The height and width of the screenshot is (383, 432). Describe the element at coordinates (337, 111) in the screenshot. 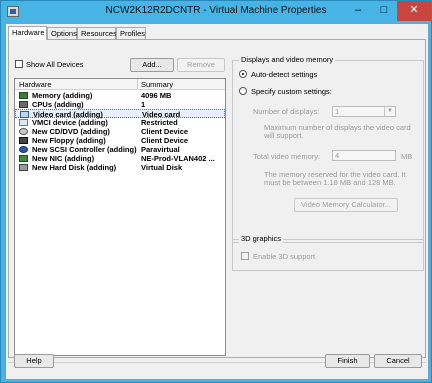

I see `num-displays-value: 1` at that location.